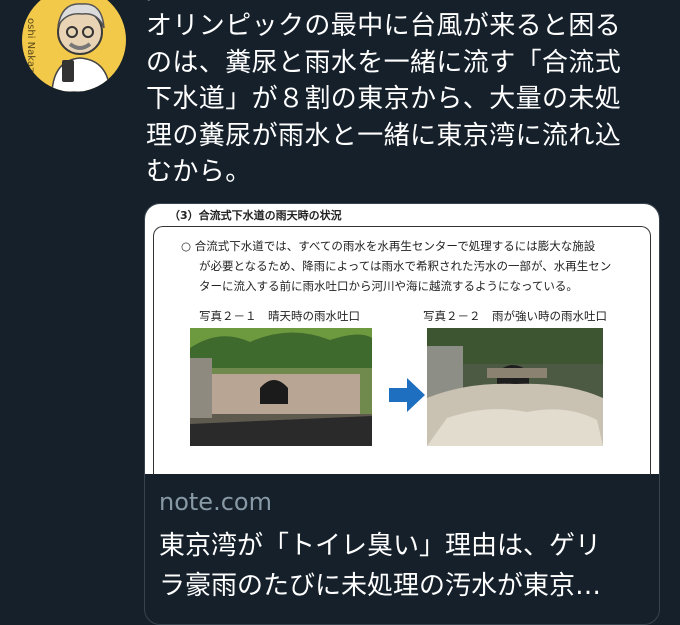 The width and height of the screenshot is (680, 625). I want to click on tweet-text-line: のは、糞尿と雨水を一緒に流す「合流式, so click(384, 62).